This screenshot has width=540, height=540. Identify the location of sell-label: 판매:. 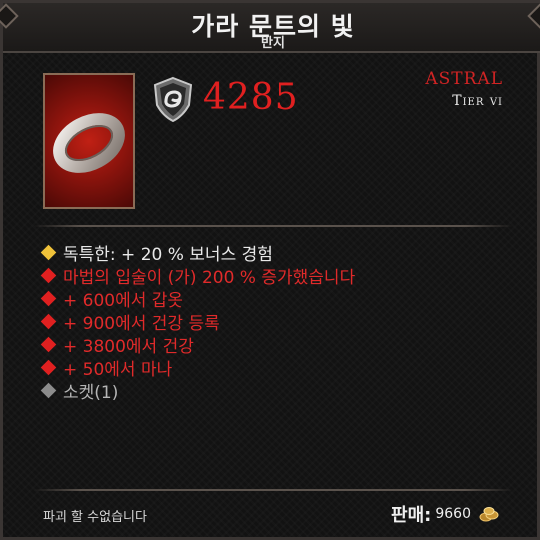
(411, 515).